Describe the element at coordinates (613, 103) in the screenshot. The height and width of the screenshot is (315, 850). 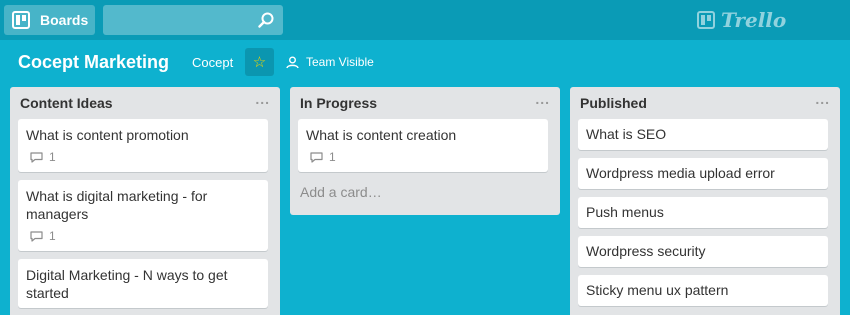
I see `list-title: Published` at that location.